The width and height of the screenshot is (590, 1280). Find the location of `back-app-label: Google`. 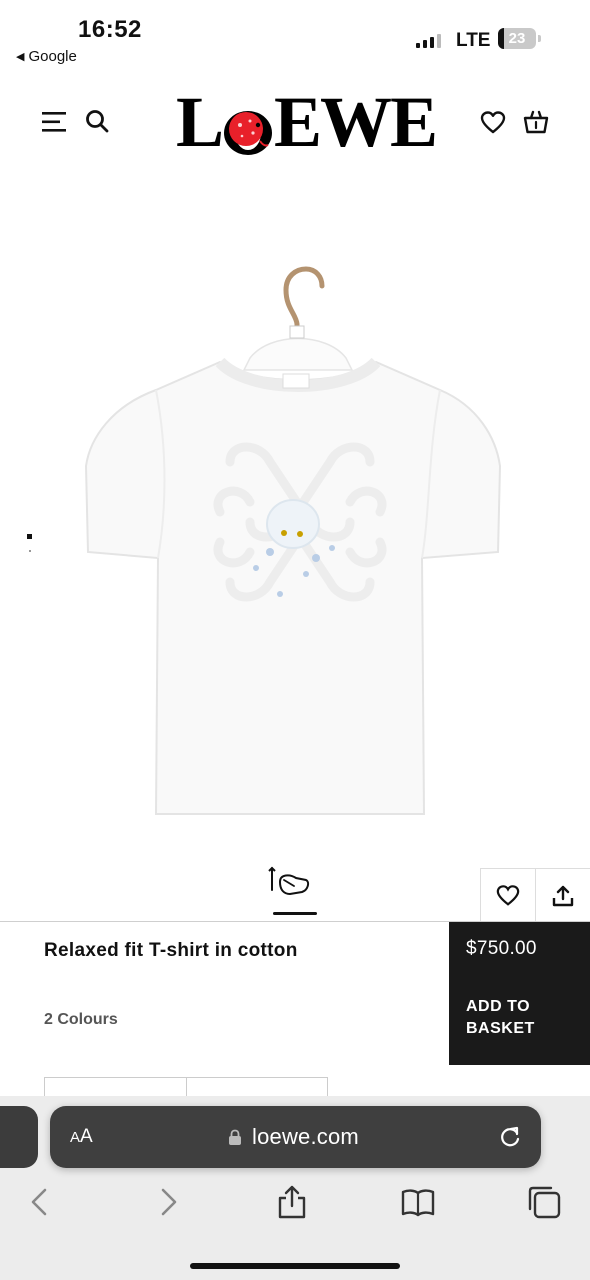

back-app-label: Google is located at coordinates (52, 56).